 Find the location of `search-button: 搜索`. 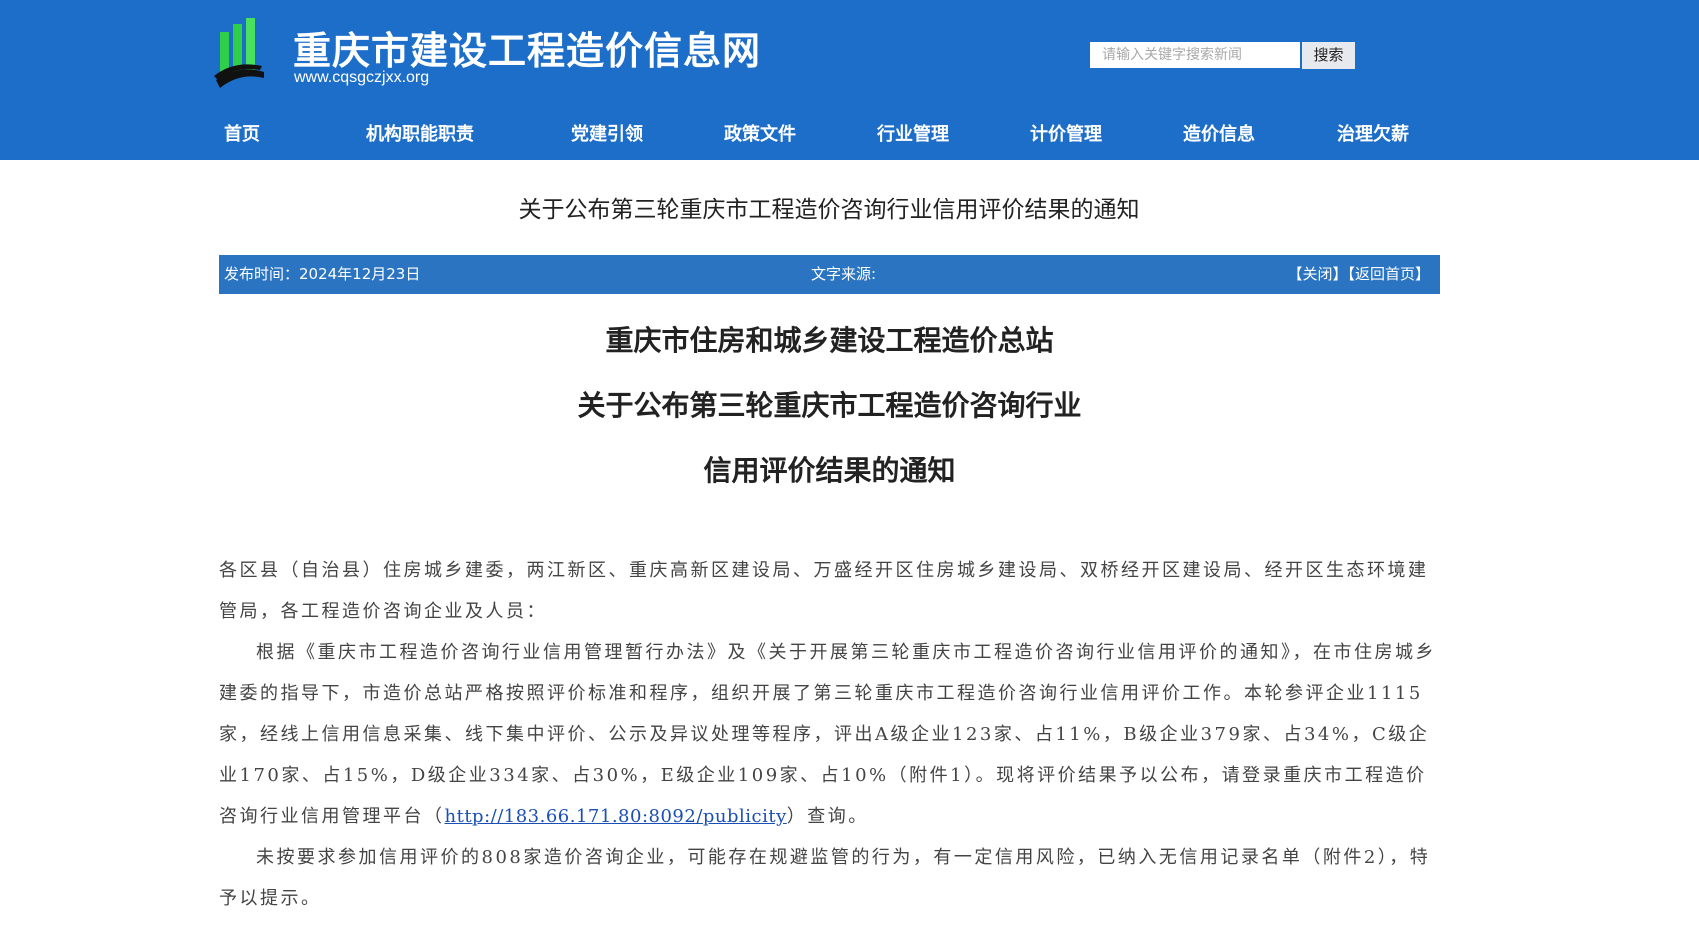

search-button: 搜索 is located at coordinates (1328, 55).